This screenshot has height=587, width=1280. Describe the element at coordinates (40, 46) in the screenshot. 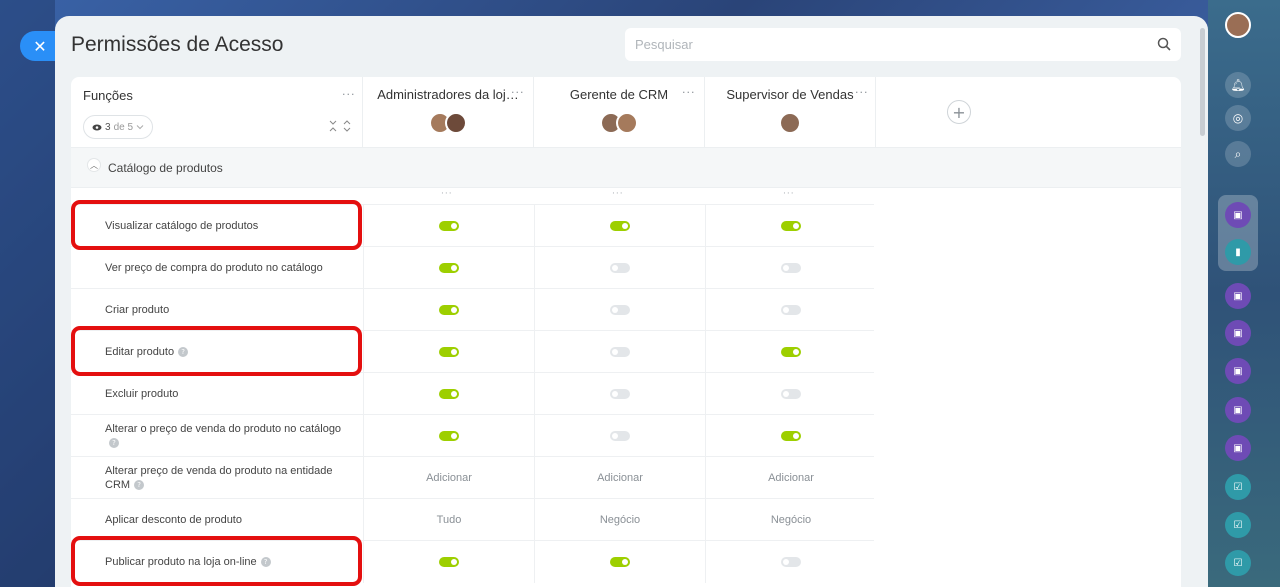

I see `close-slider-button: ✕` at that location.